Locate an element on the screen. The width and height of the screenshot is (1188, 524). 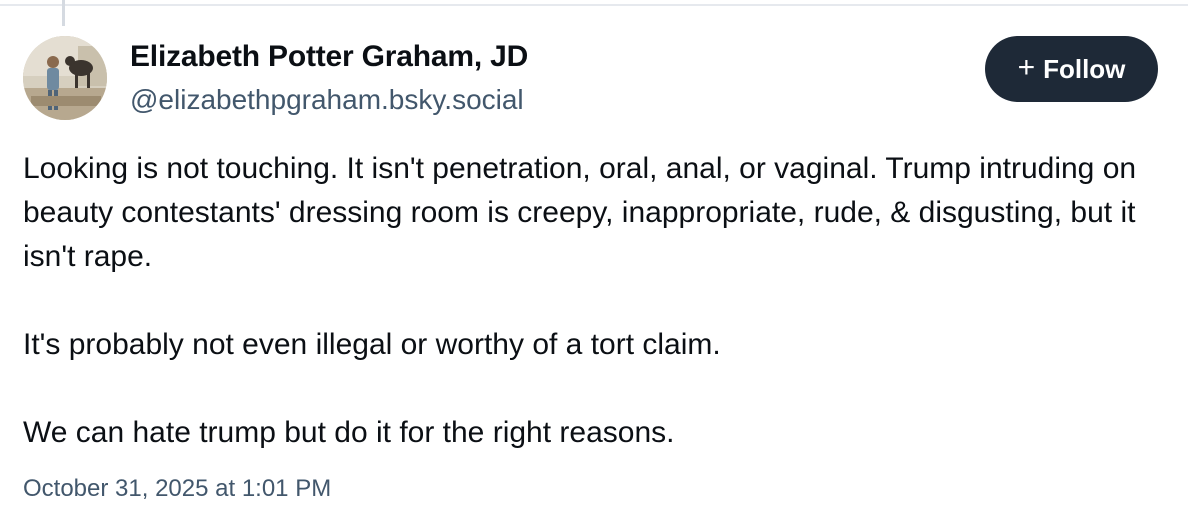
thread-connector-line is located at coordinates (63, 13).